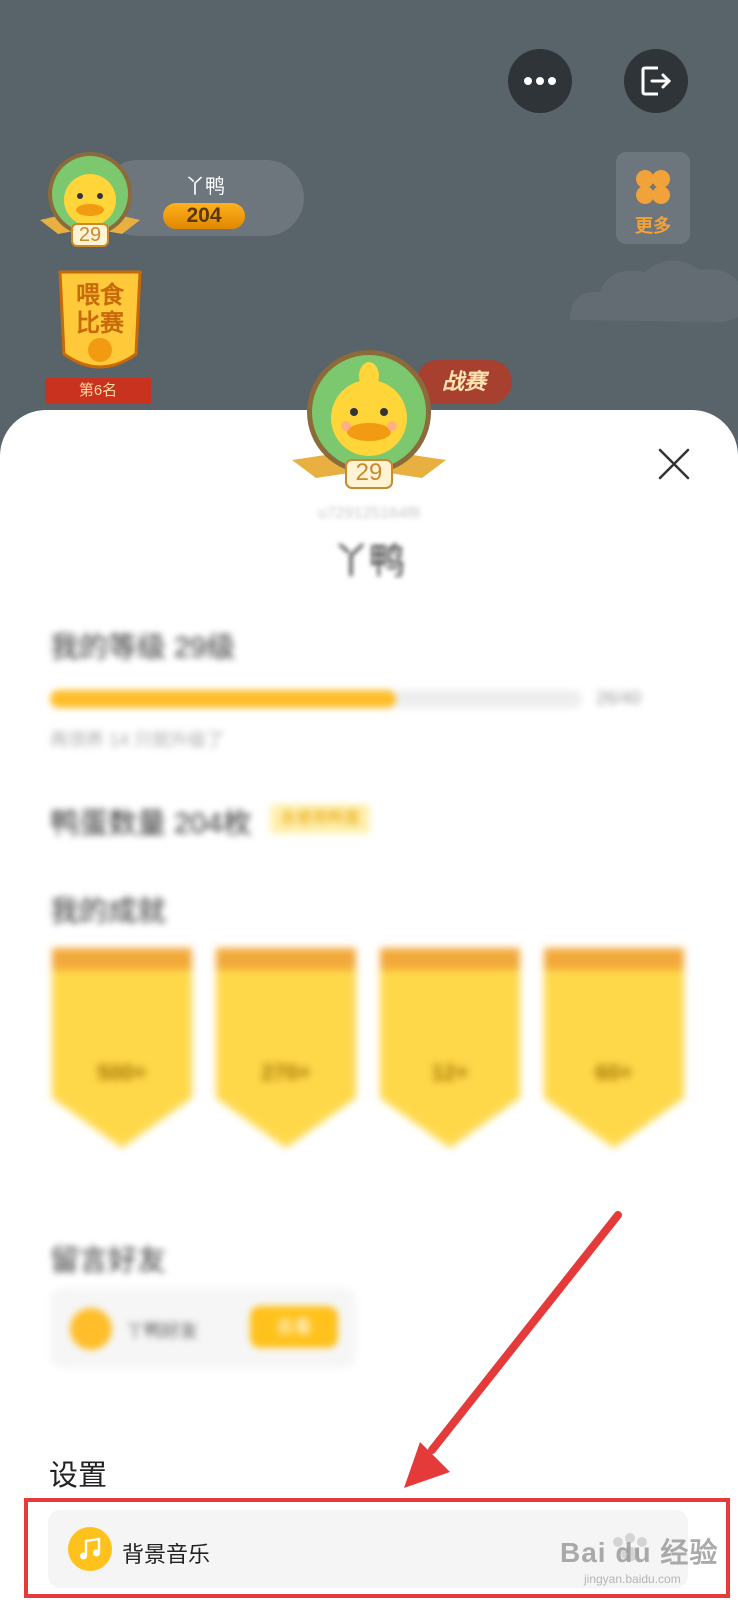 Image resolution: width=738 pixels, height=1600 pixels. I want to click on friend-action-button: 去看, so click(294, 1327).